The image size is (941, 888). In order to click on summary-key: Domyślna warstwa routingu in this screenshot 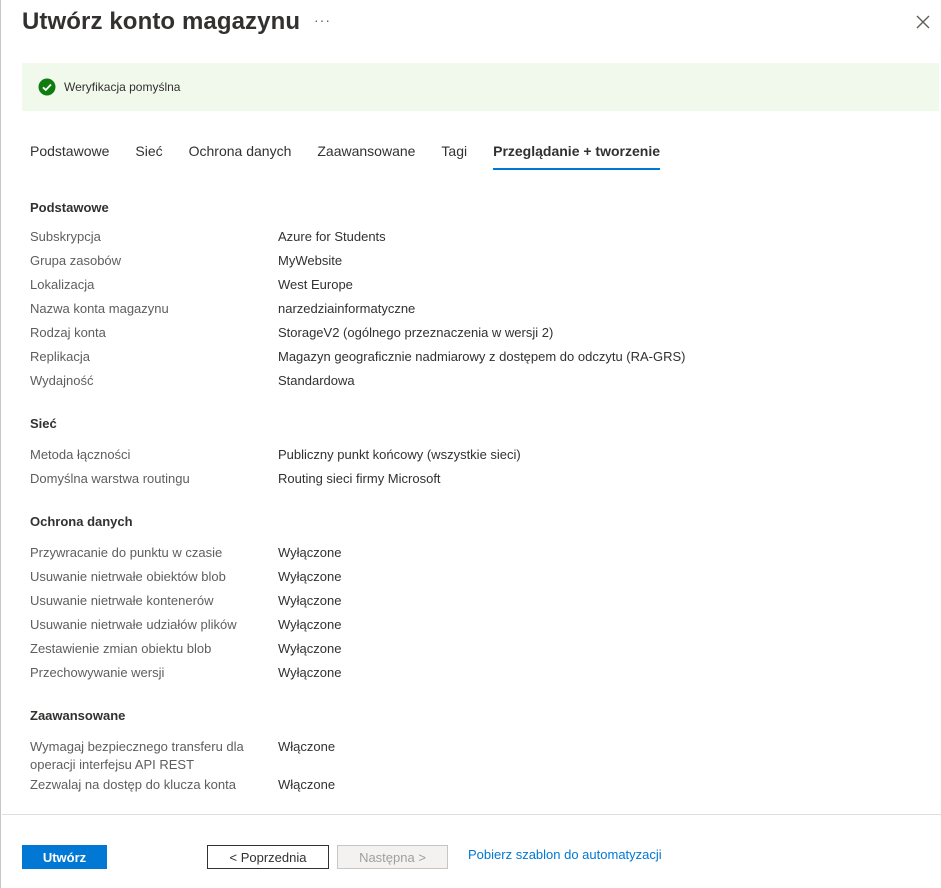, I will do `click(110, 478)`.